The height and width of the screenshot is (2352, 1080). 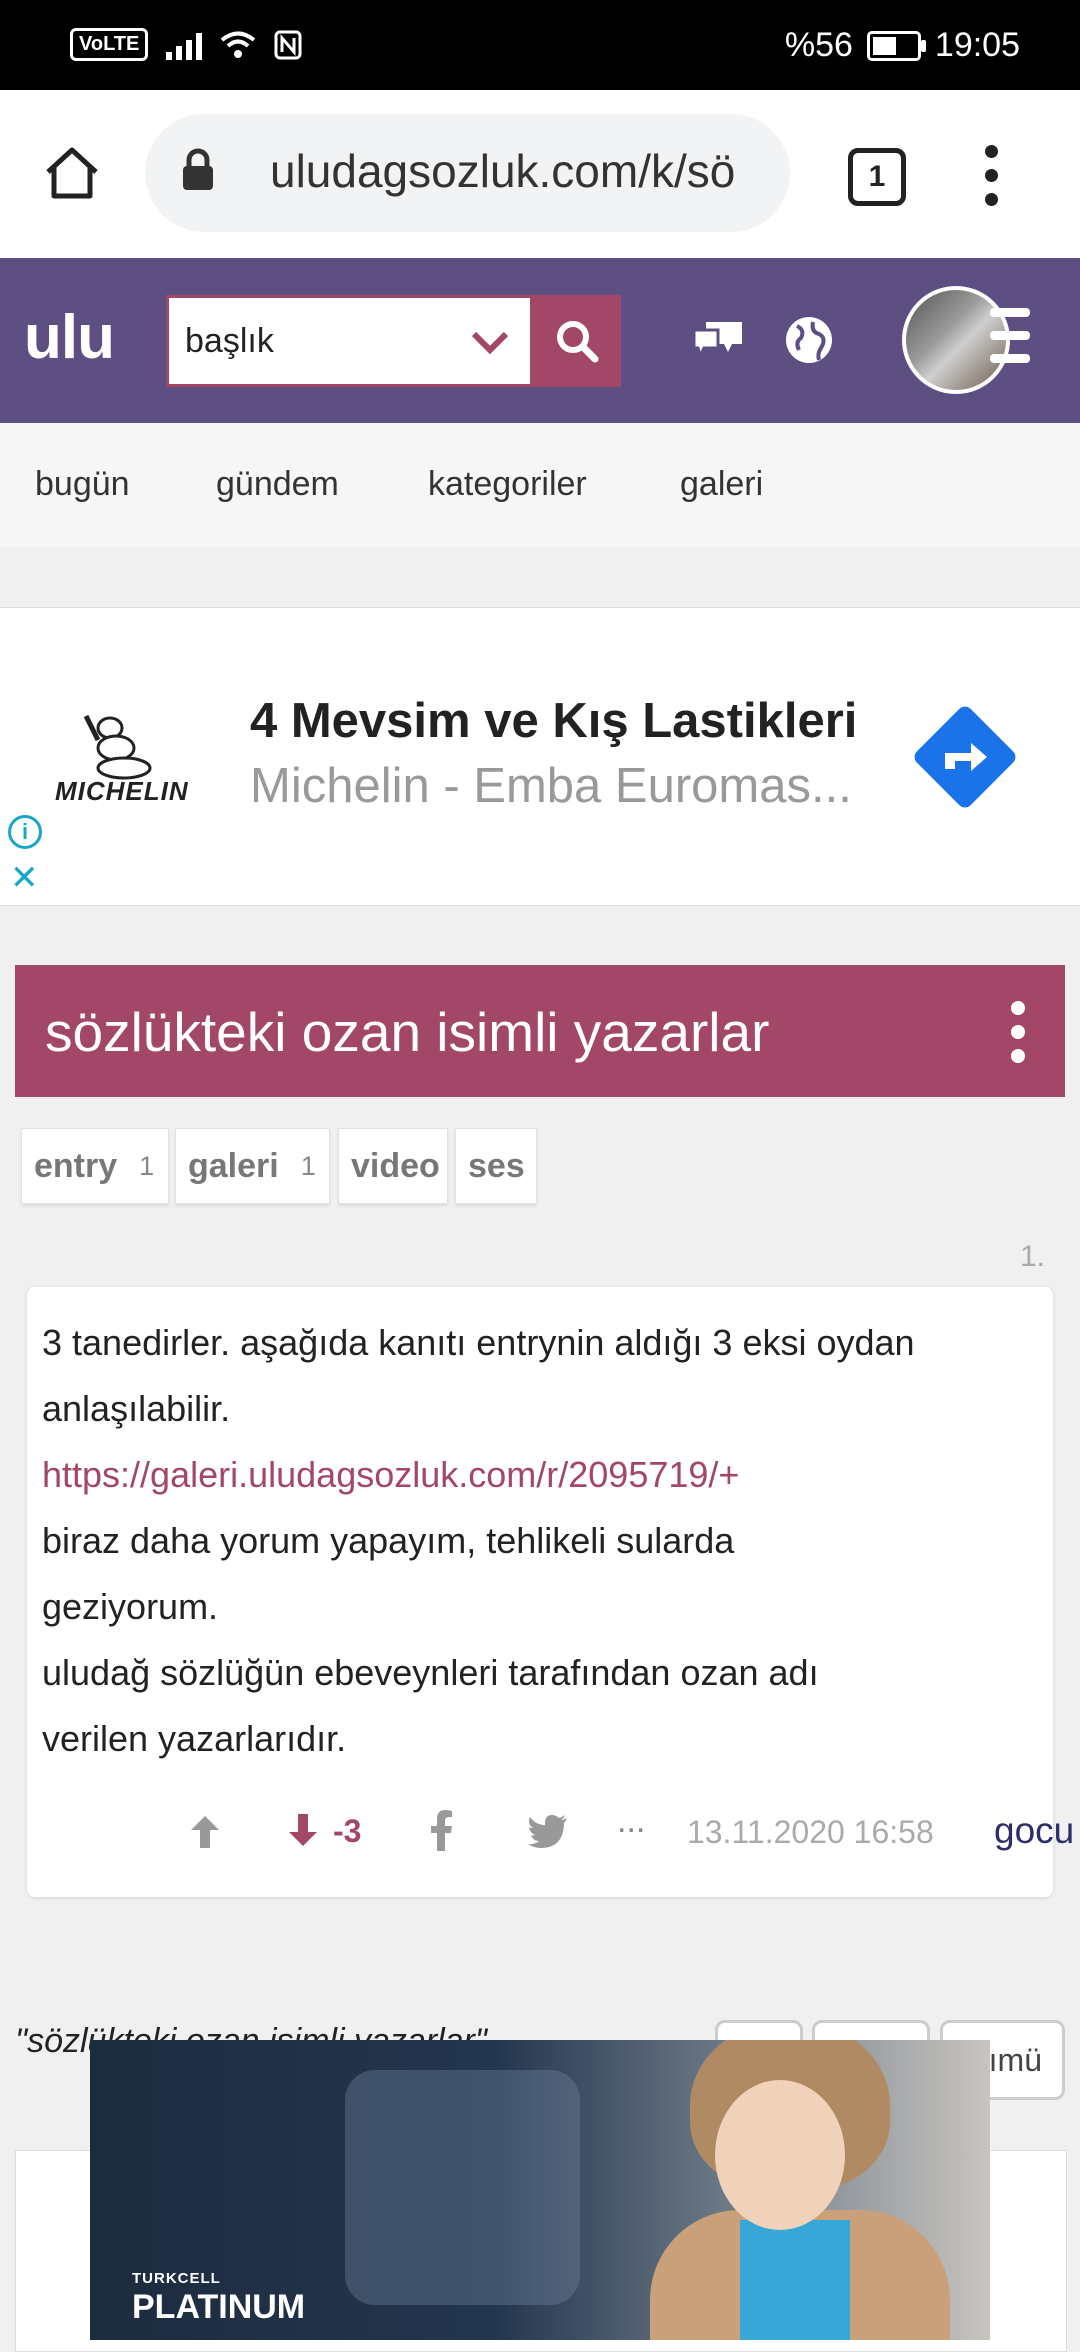 I want to click on chevron-down-icon, so click(x=490, y=343).